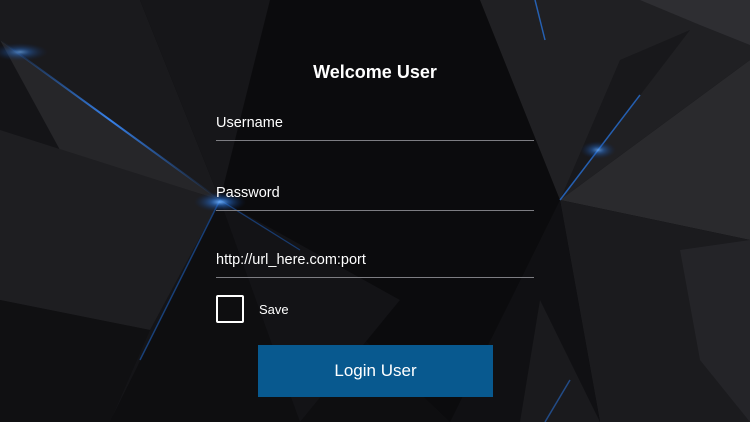  I want to click on username-input, so click(375, 125).